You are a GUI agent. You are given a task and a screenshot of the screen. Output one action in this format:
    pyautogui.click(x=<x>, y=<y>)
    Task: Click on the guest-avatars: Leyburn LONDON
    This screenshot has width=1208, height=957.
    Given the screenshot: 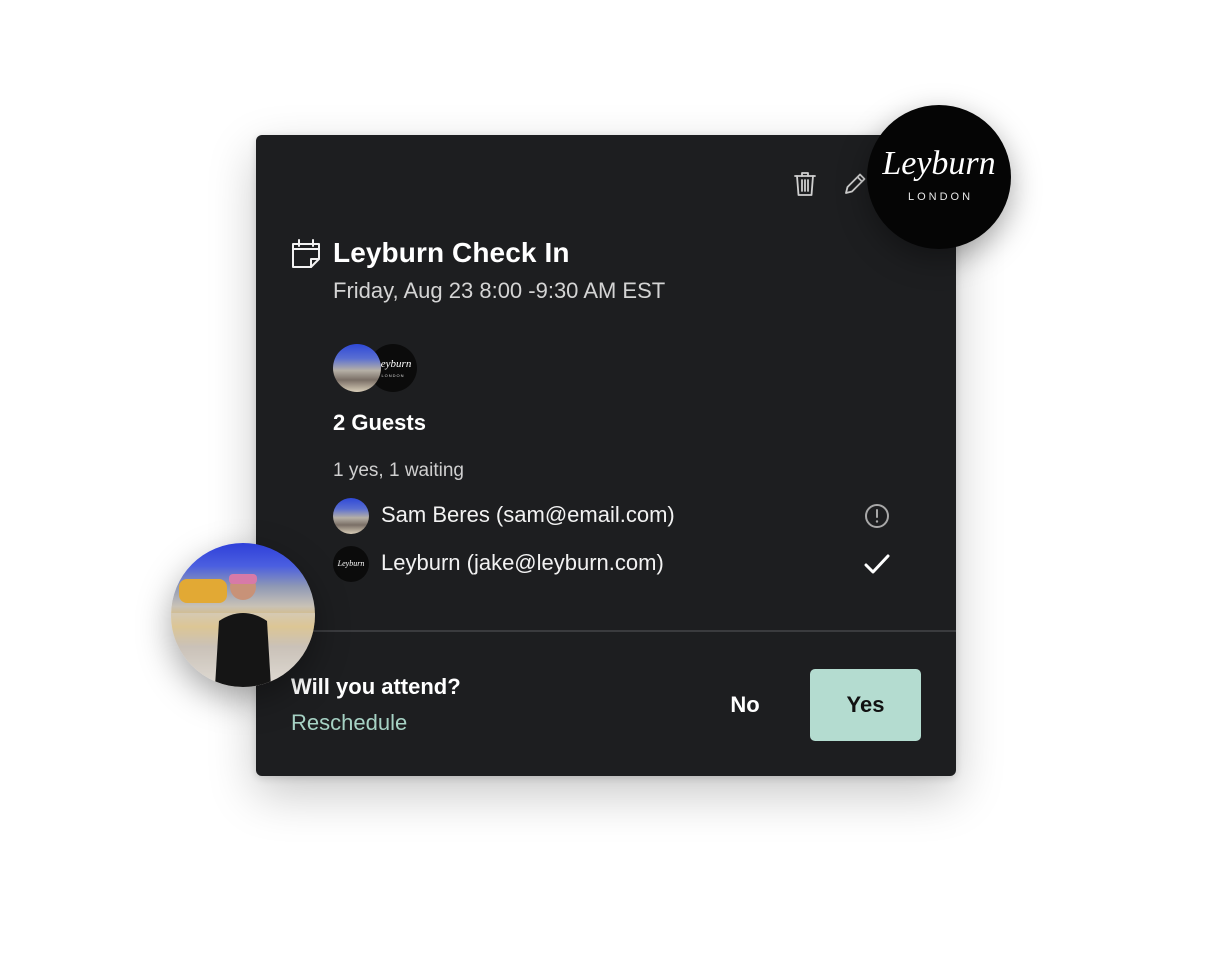 What is the action you would take?
    pyautogui.click(x=378, y=369)
    